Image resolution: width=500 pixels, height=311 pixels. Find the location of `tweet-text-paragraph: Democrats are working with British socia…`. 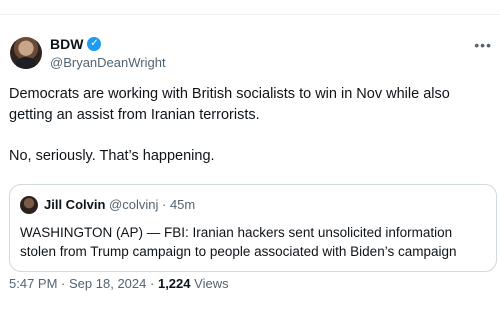

tweet-text-paragraph: Democrats are working with British socia… is located at coordinates (229, 104).